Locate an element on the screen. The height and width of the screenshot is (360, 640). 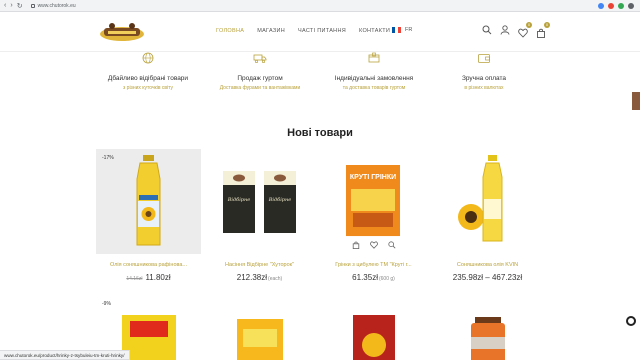
language-label: FR is located at coordinates (409, 30).